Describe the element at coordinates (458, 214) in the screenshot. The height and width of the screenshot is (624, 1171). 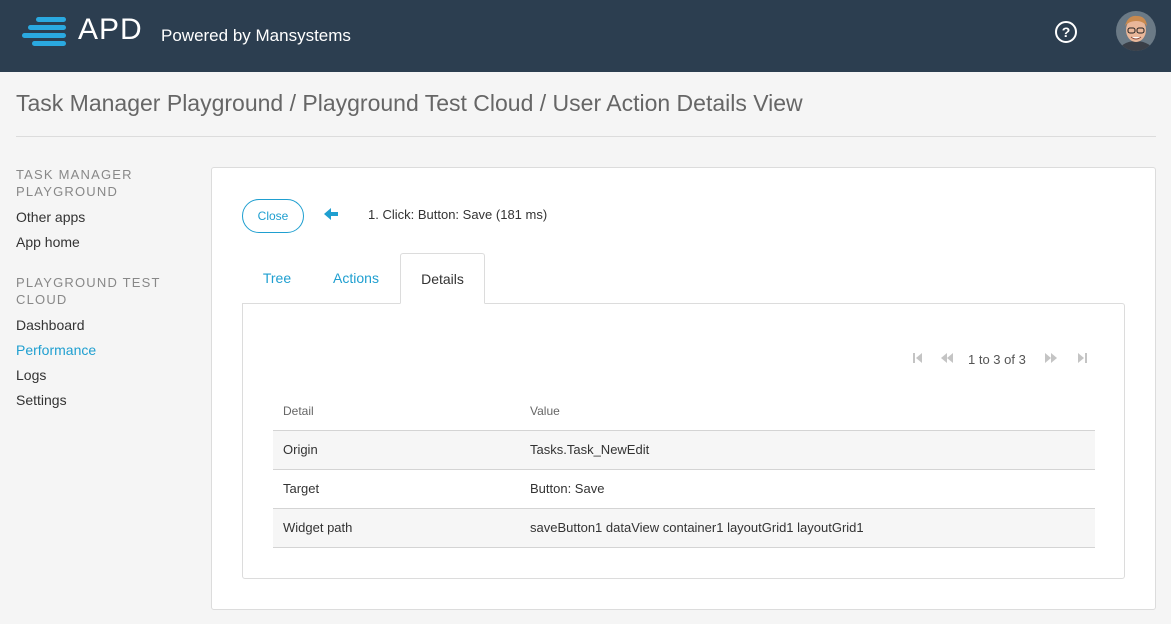
I see `user-action-title: 1. Click: Button: Save (181 ms)` at that location.